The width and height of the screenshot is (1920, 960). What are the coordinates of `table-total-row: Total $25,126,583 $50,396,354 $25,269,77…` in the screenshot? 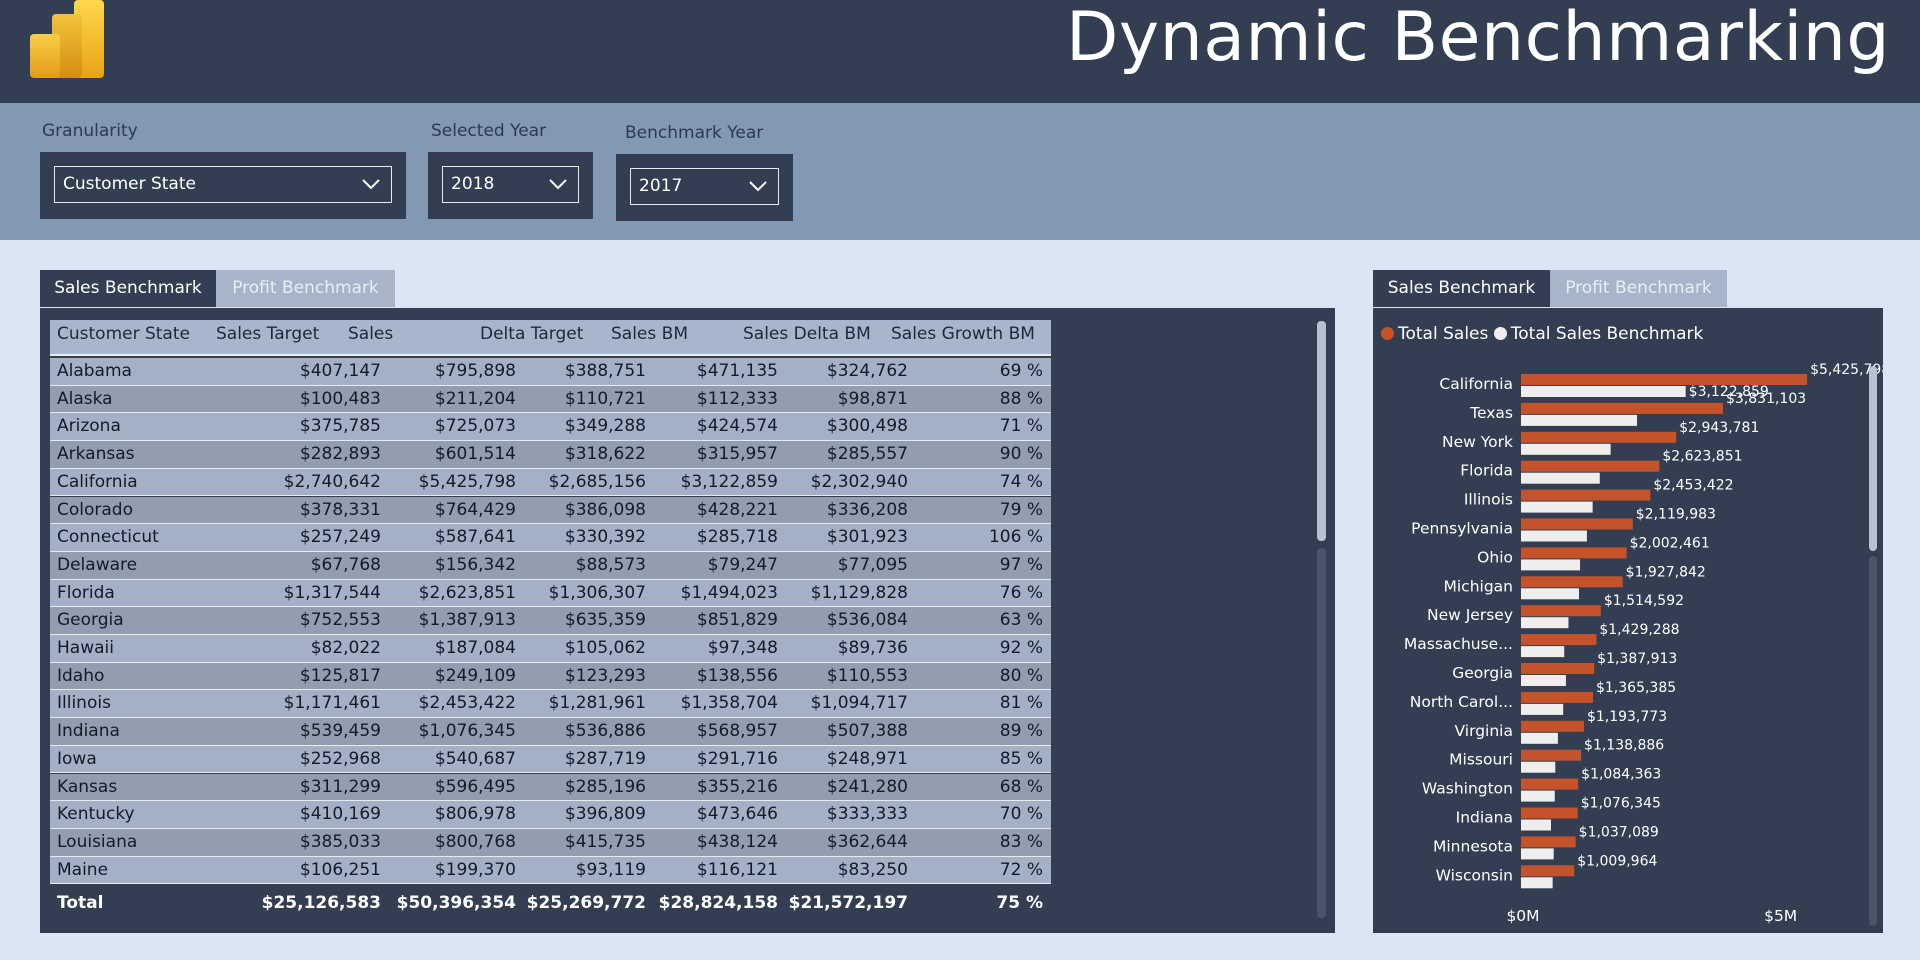 It's located at (550, 906).